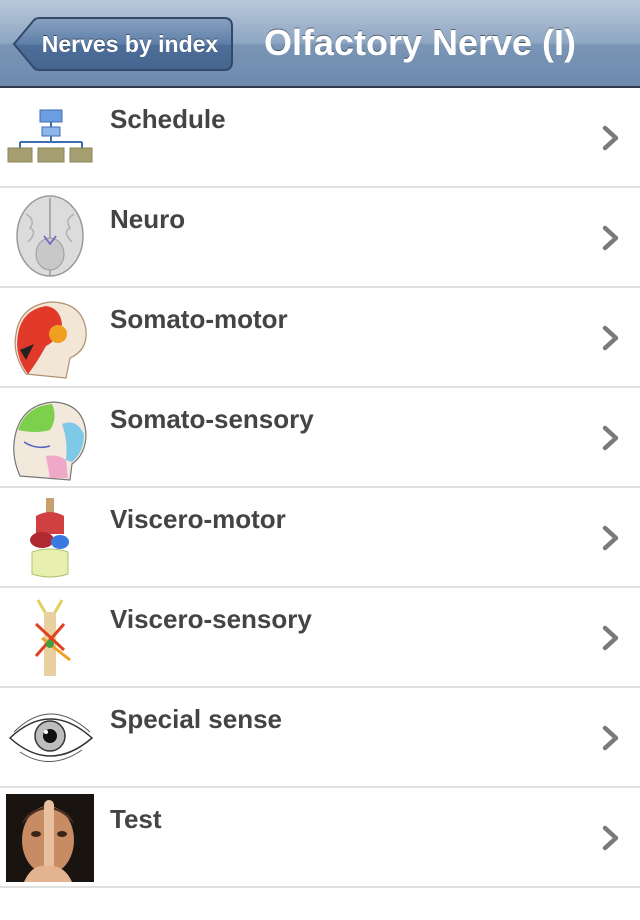 This screenshot has height=920, width=640. I want to click on list-item-label: Viscero-sensory, so click(211, 619).